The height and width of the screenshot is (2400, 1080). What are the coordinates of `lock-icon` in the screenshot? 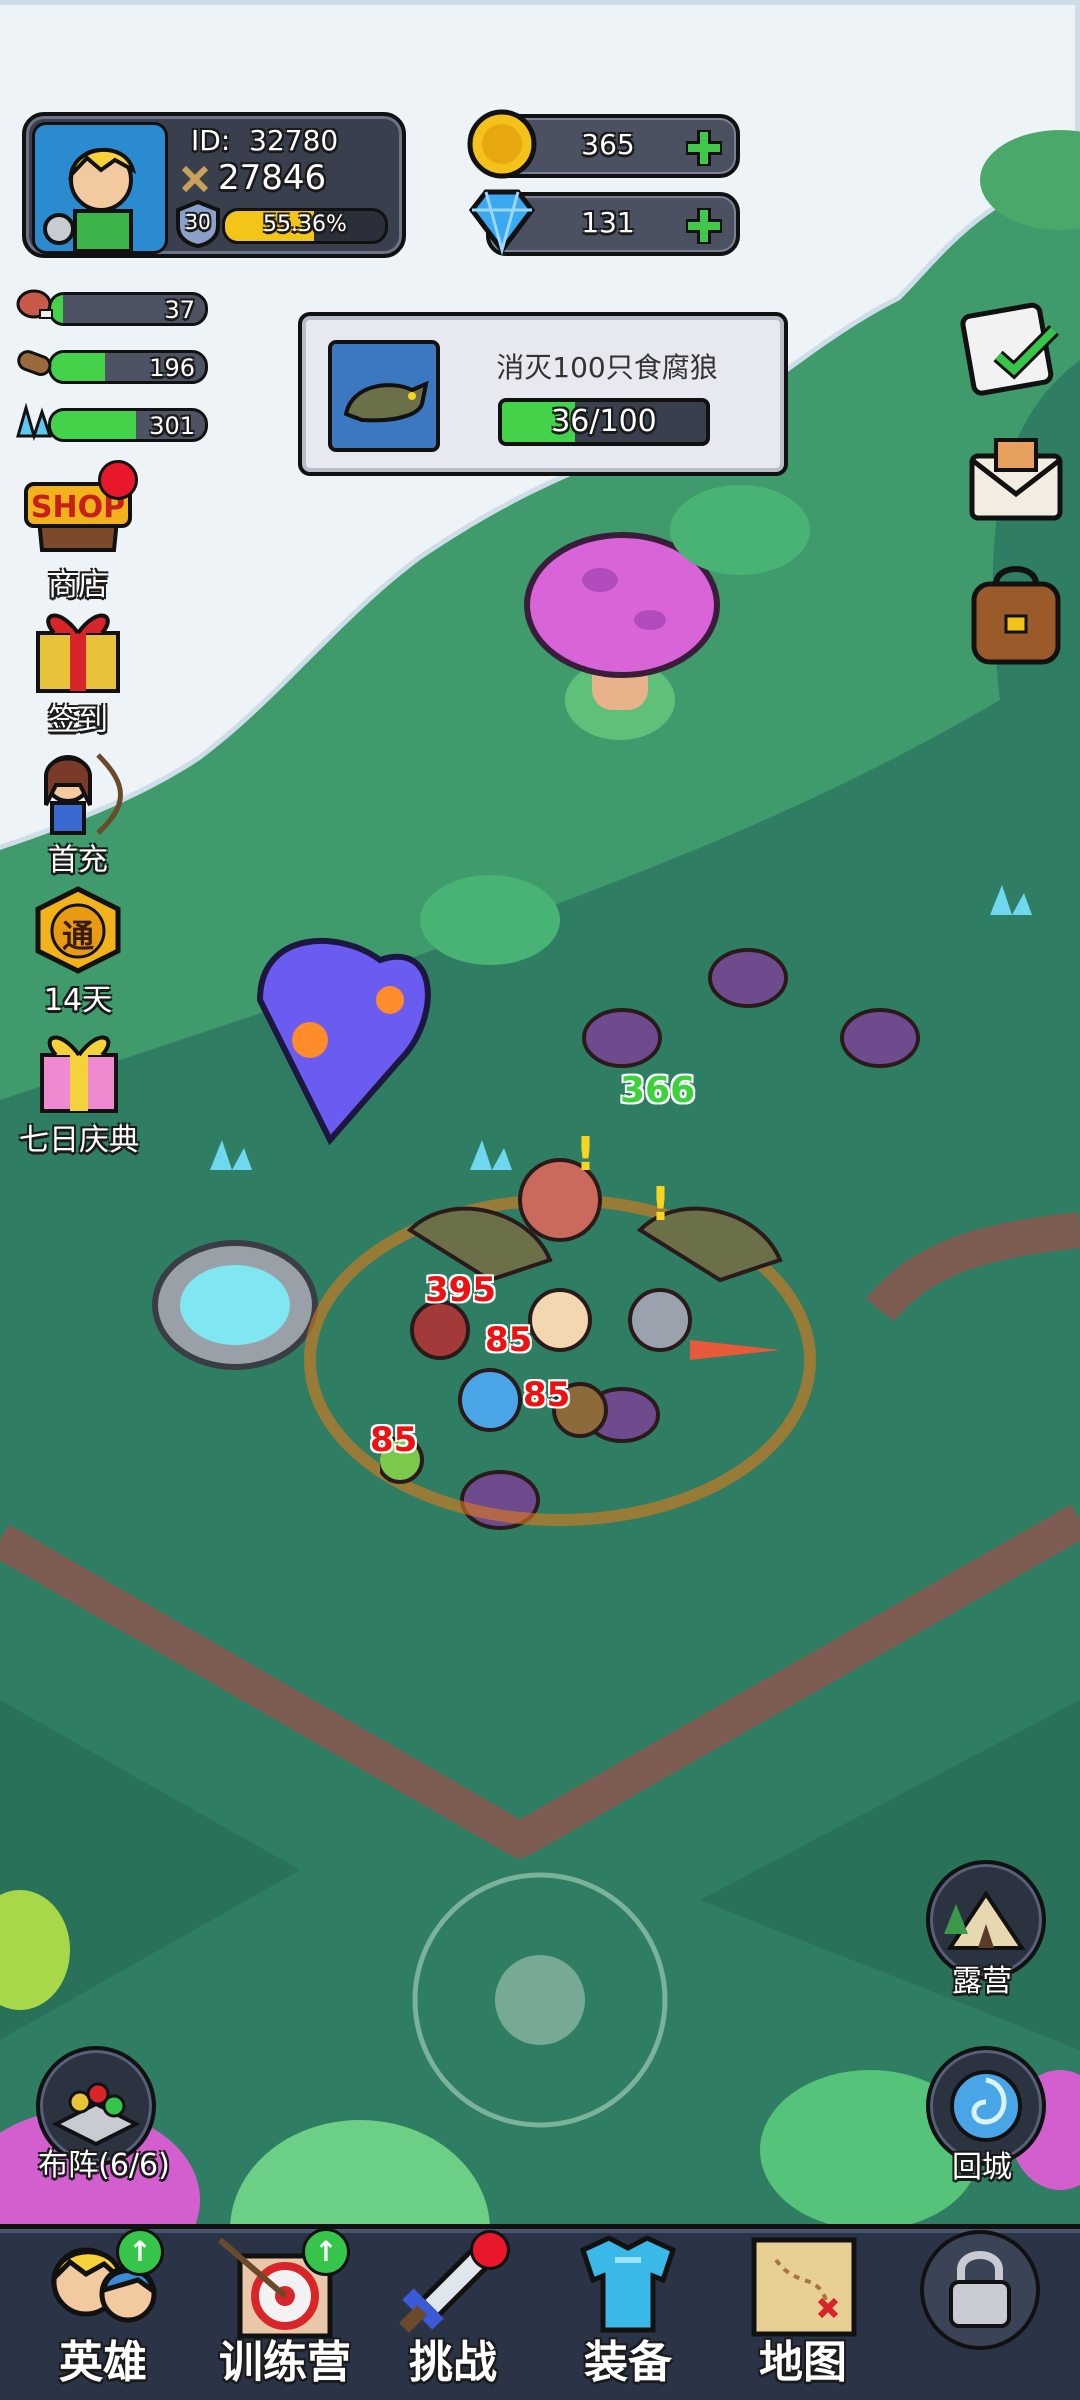 It's located at (980, 2290).